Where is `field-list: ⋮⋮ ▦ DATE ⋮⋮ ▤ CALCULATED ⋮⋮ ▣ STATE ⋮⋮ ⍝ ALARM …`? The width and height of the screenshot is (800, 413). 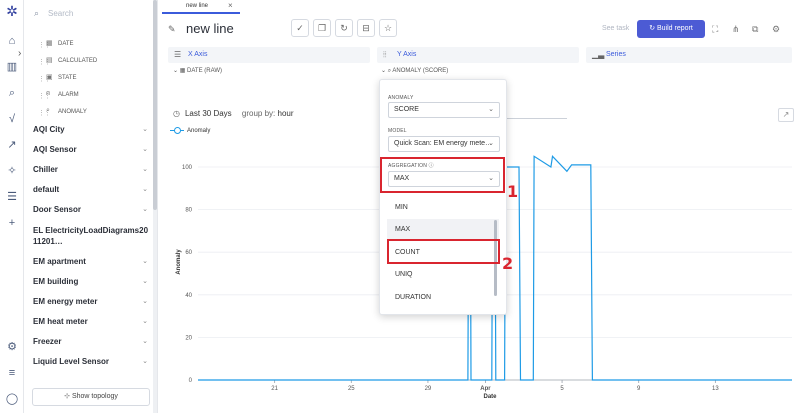 field-list: ⋮⋮ ▦ DATE ⋮⋮ ▤ CALCULATED ⋮⋮ ▣ STATE ⋮⋮ ⍝ ALARM … is located at coordinates (93, 78).